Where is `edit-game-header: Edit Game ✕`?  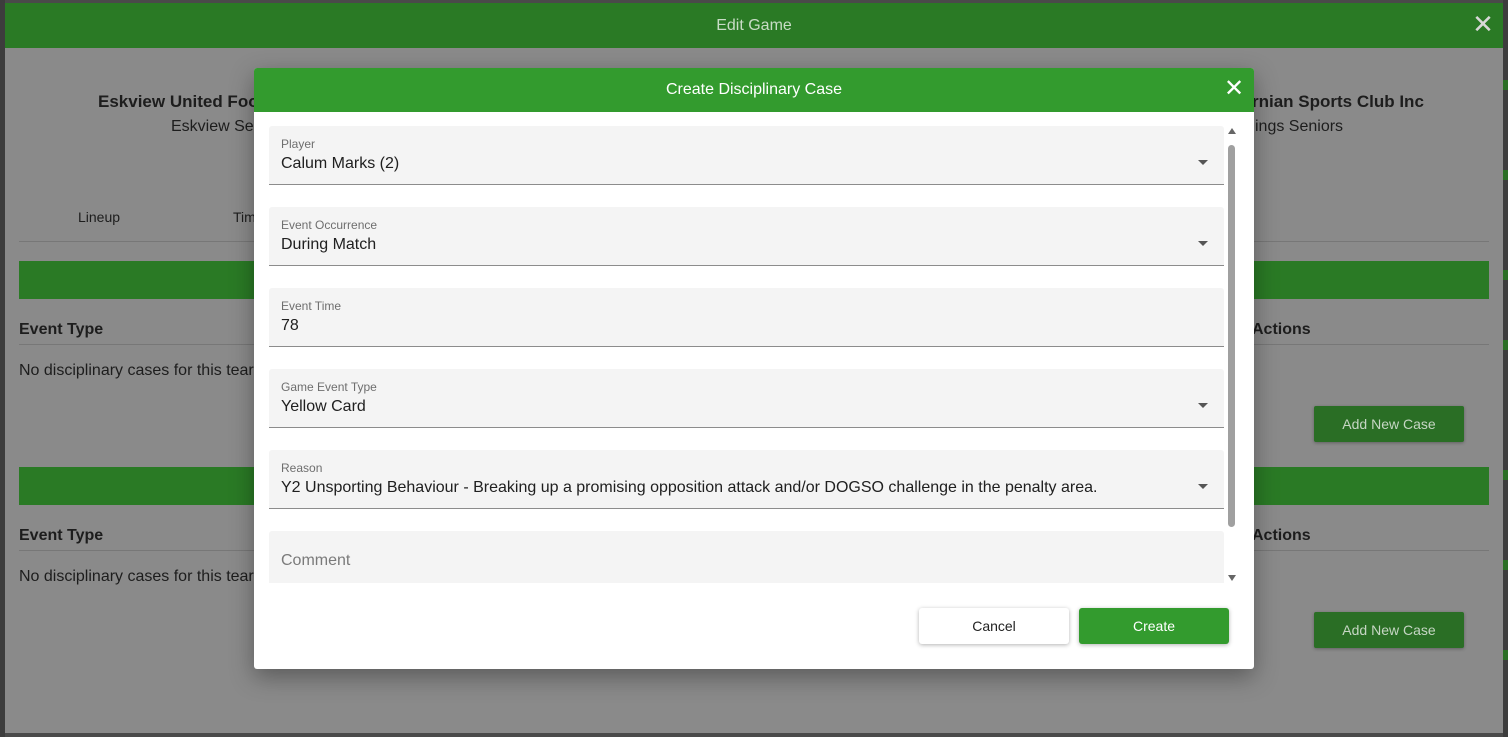 edit-game-header: Edit Game ✕ is located at coordinates (754, 25).